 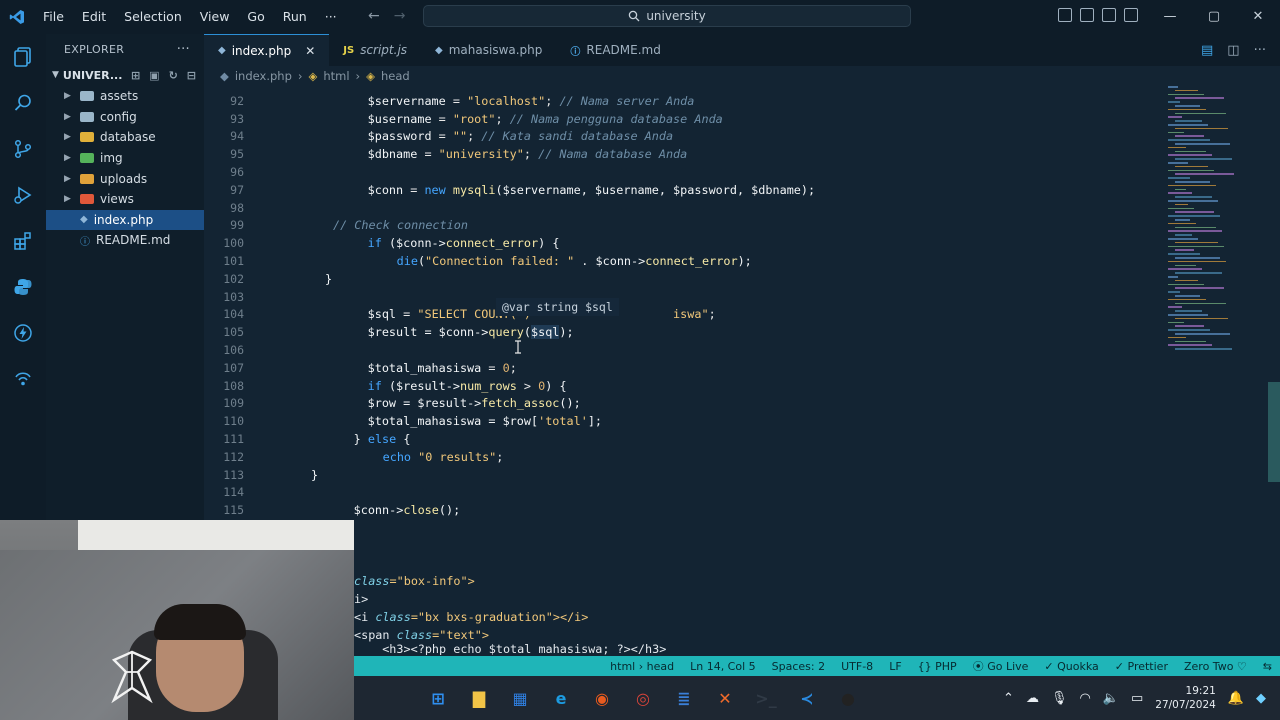 I want to click on toggle-sidebar-icon, so click(x=1065, y=15).